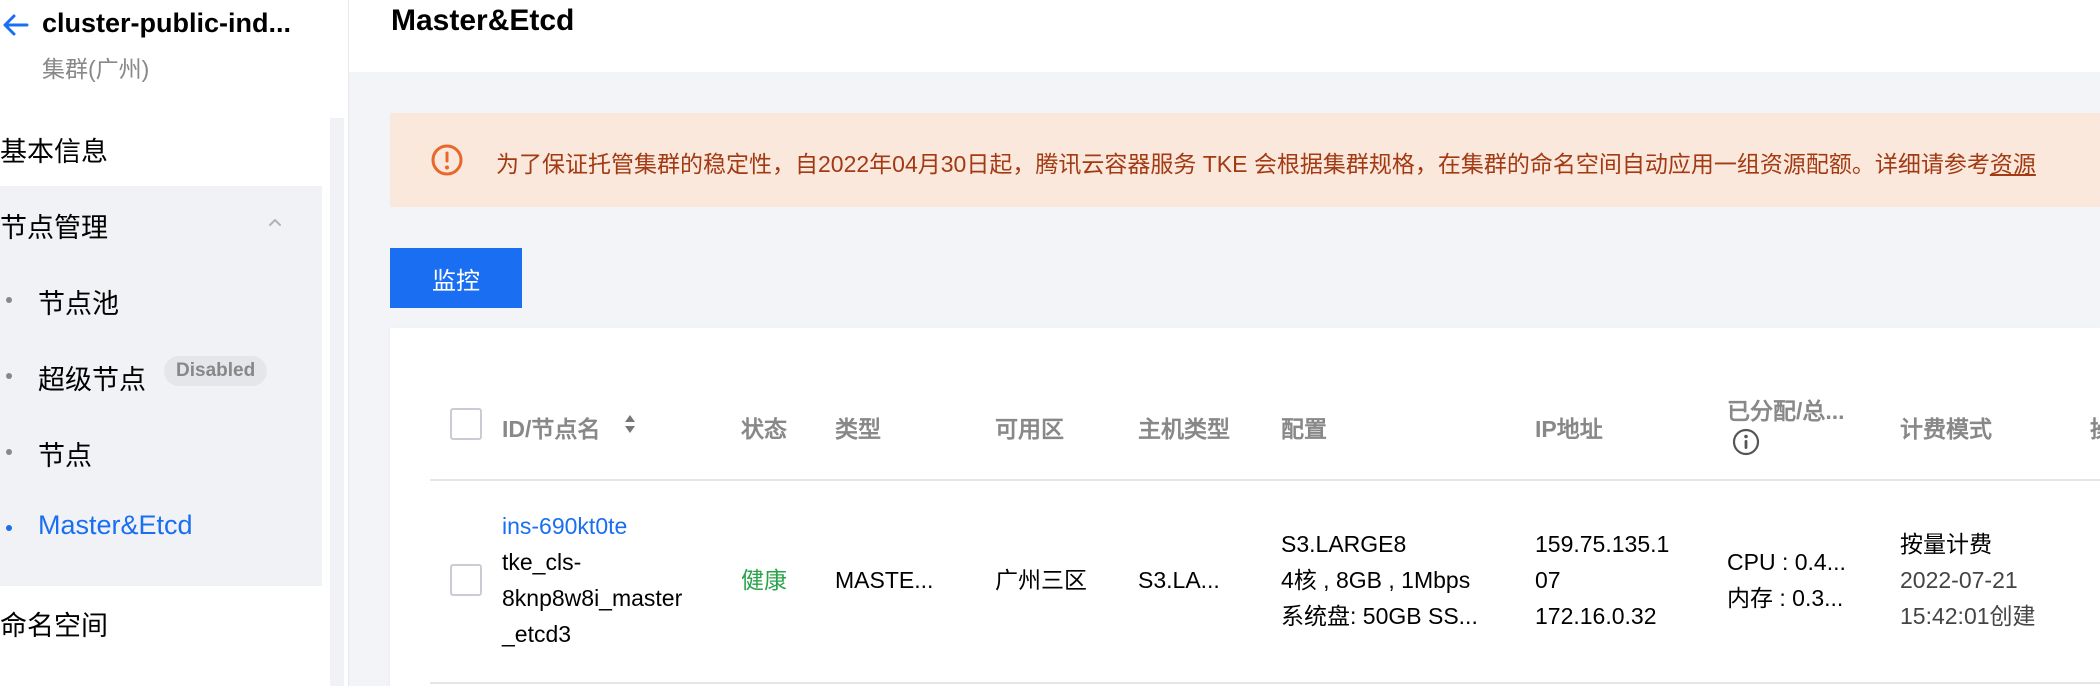  I want to click on node-id-link: ins-690kt0te, so click(564, 526).